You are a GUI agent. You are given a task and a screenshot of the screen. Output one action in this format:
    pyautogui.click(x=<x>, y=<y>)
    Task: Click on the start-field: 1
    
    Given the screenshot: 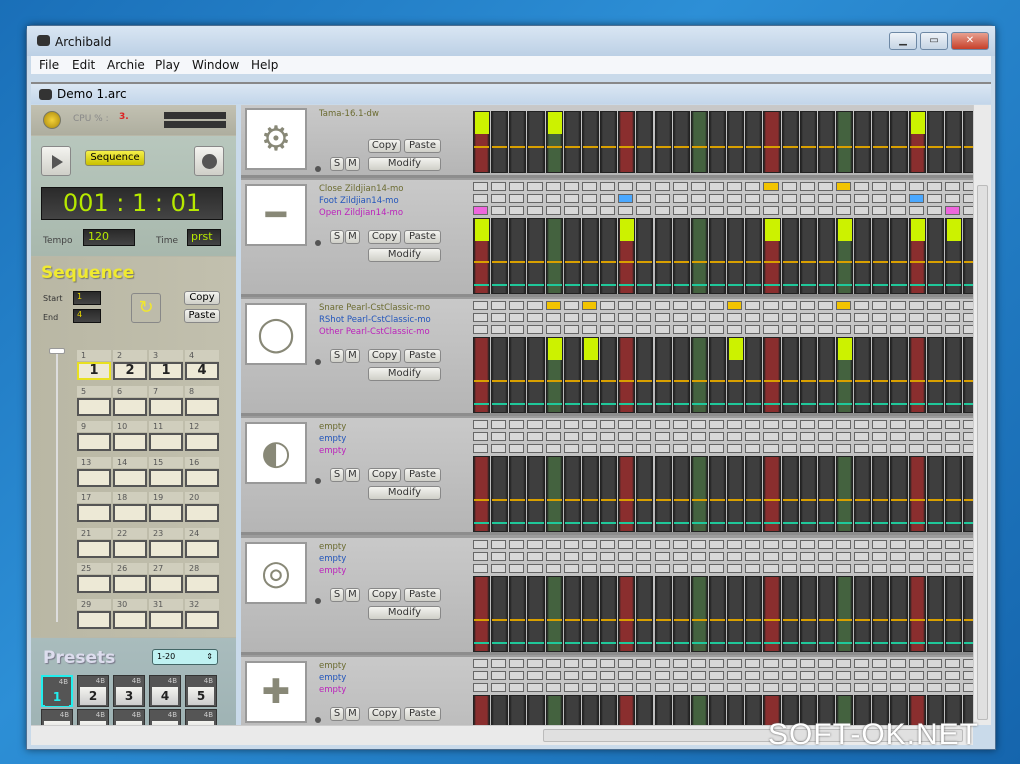 What is the action you would take?
    pyautogui.click(x=87, y=298)
    